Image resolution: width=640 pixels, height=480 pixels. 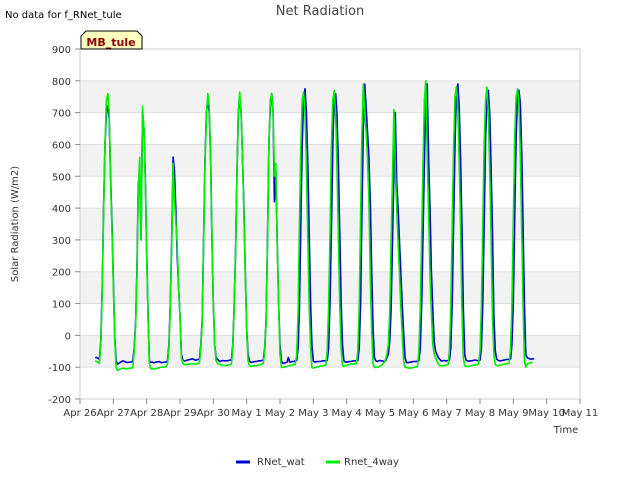 What do you see at coordinates (580, 413) in the screenshot?
I see `x-tick-label: May 11` at bounding box center [580, 413].